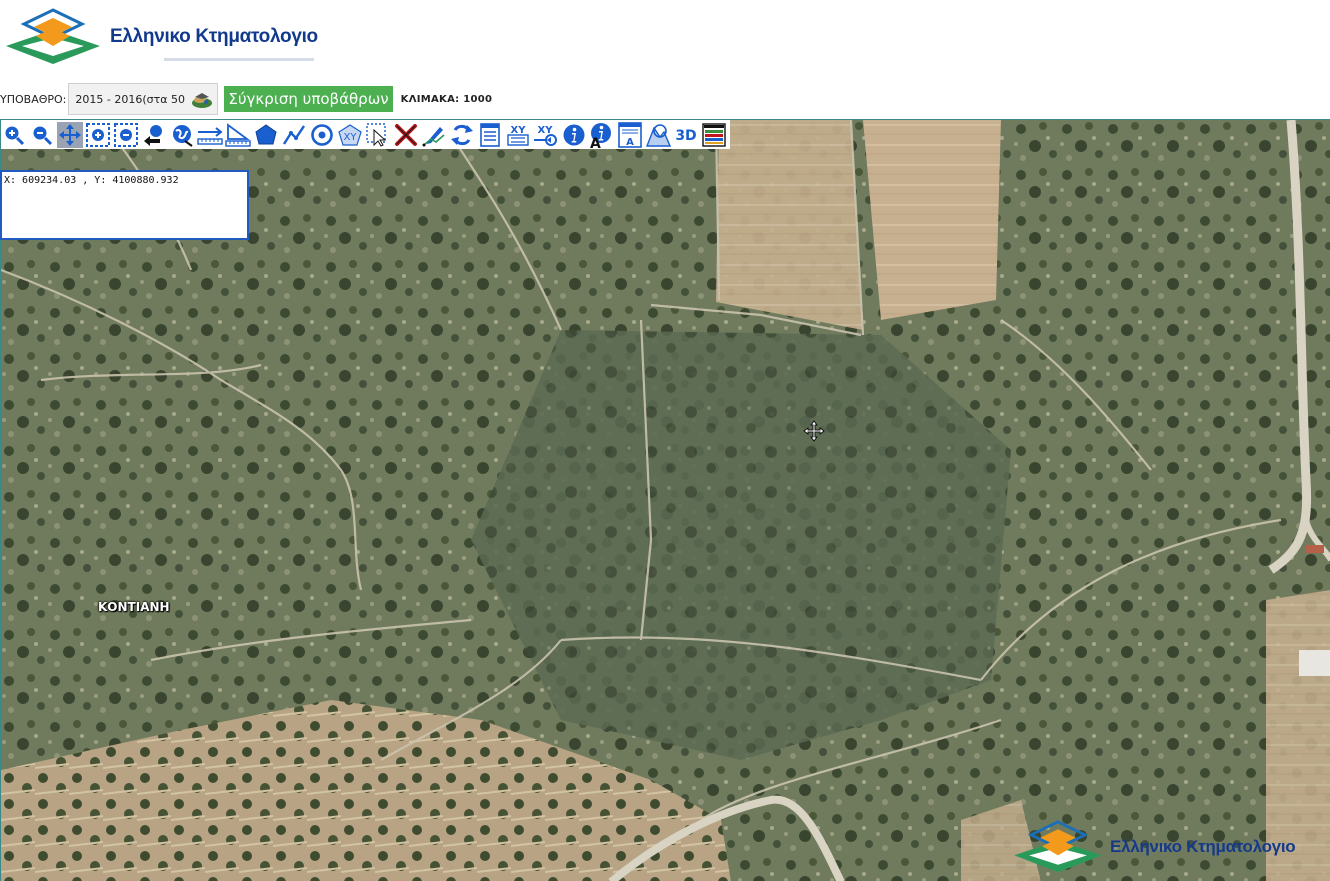 The width and height of the screenshot is (1330, 881). I want to click on select-button, so click(378, 135).